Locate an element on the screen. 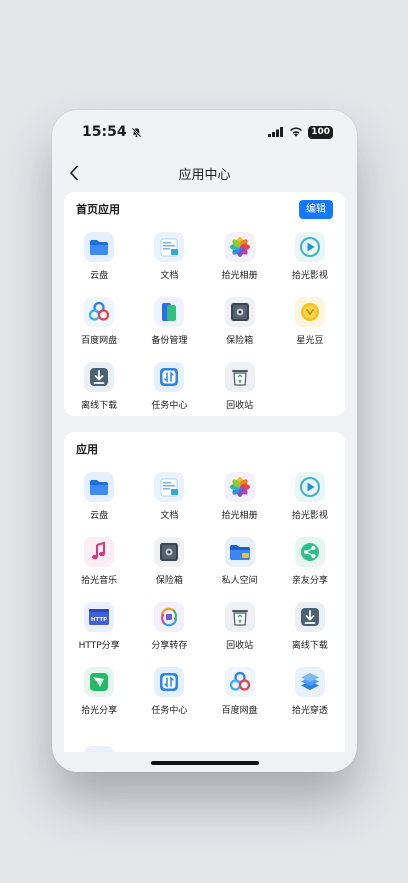 This screenshot has height=883, width=408. app-label: 文档 is located at coordinates (169, 516).